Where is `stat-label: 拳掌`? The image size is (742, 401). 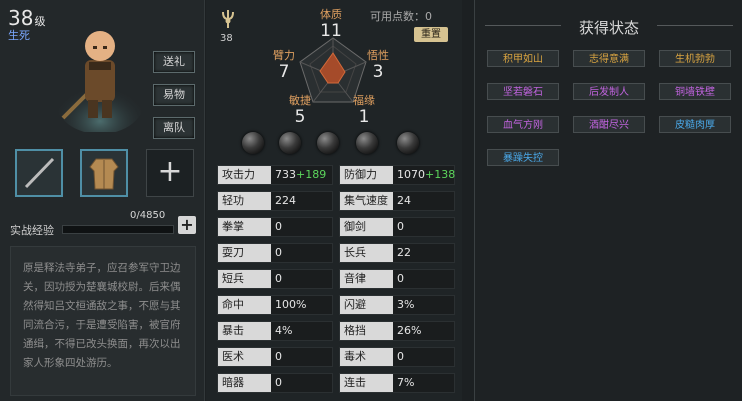
stat-label: 拳掌 is located at coordinates (244, 227).